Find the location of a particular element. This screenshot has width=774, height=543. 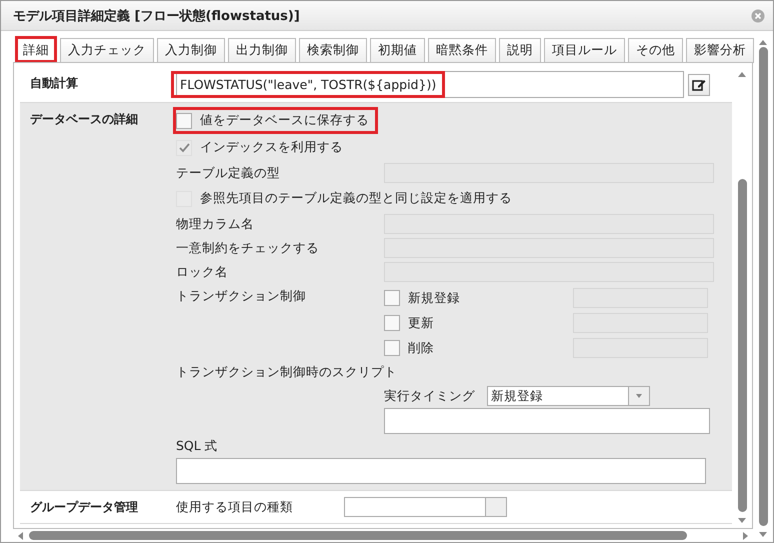

field-label: テーブル定義の型 is located at coordinates (228, 173).